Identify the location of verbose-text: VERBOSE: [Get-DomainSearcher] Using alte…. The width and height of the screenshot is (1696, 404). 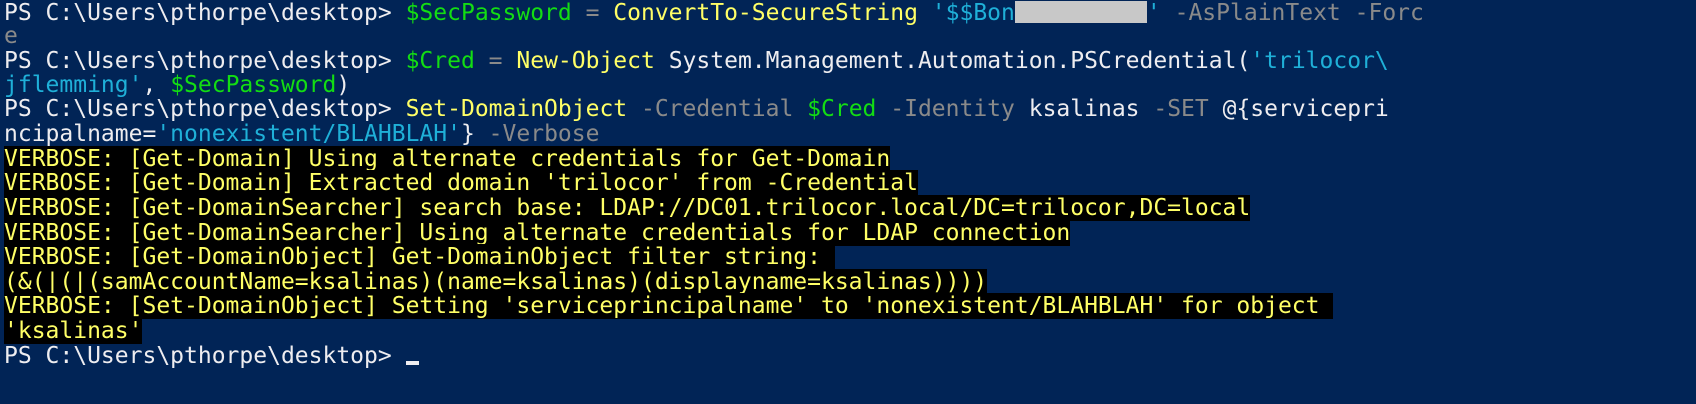
(537, 233).